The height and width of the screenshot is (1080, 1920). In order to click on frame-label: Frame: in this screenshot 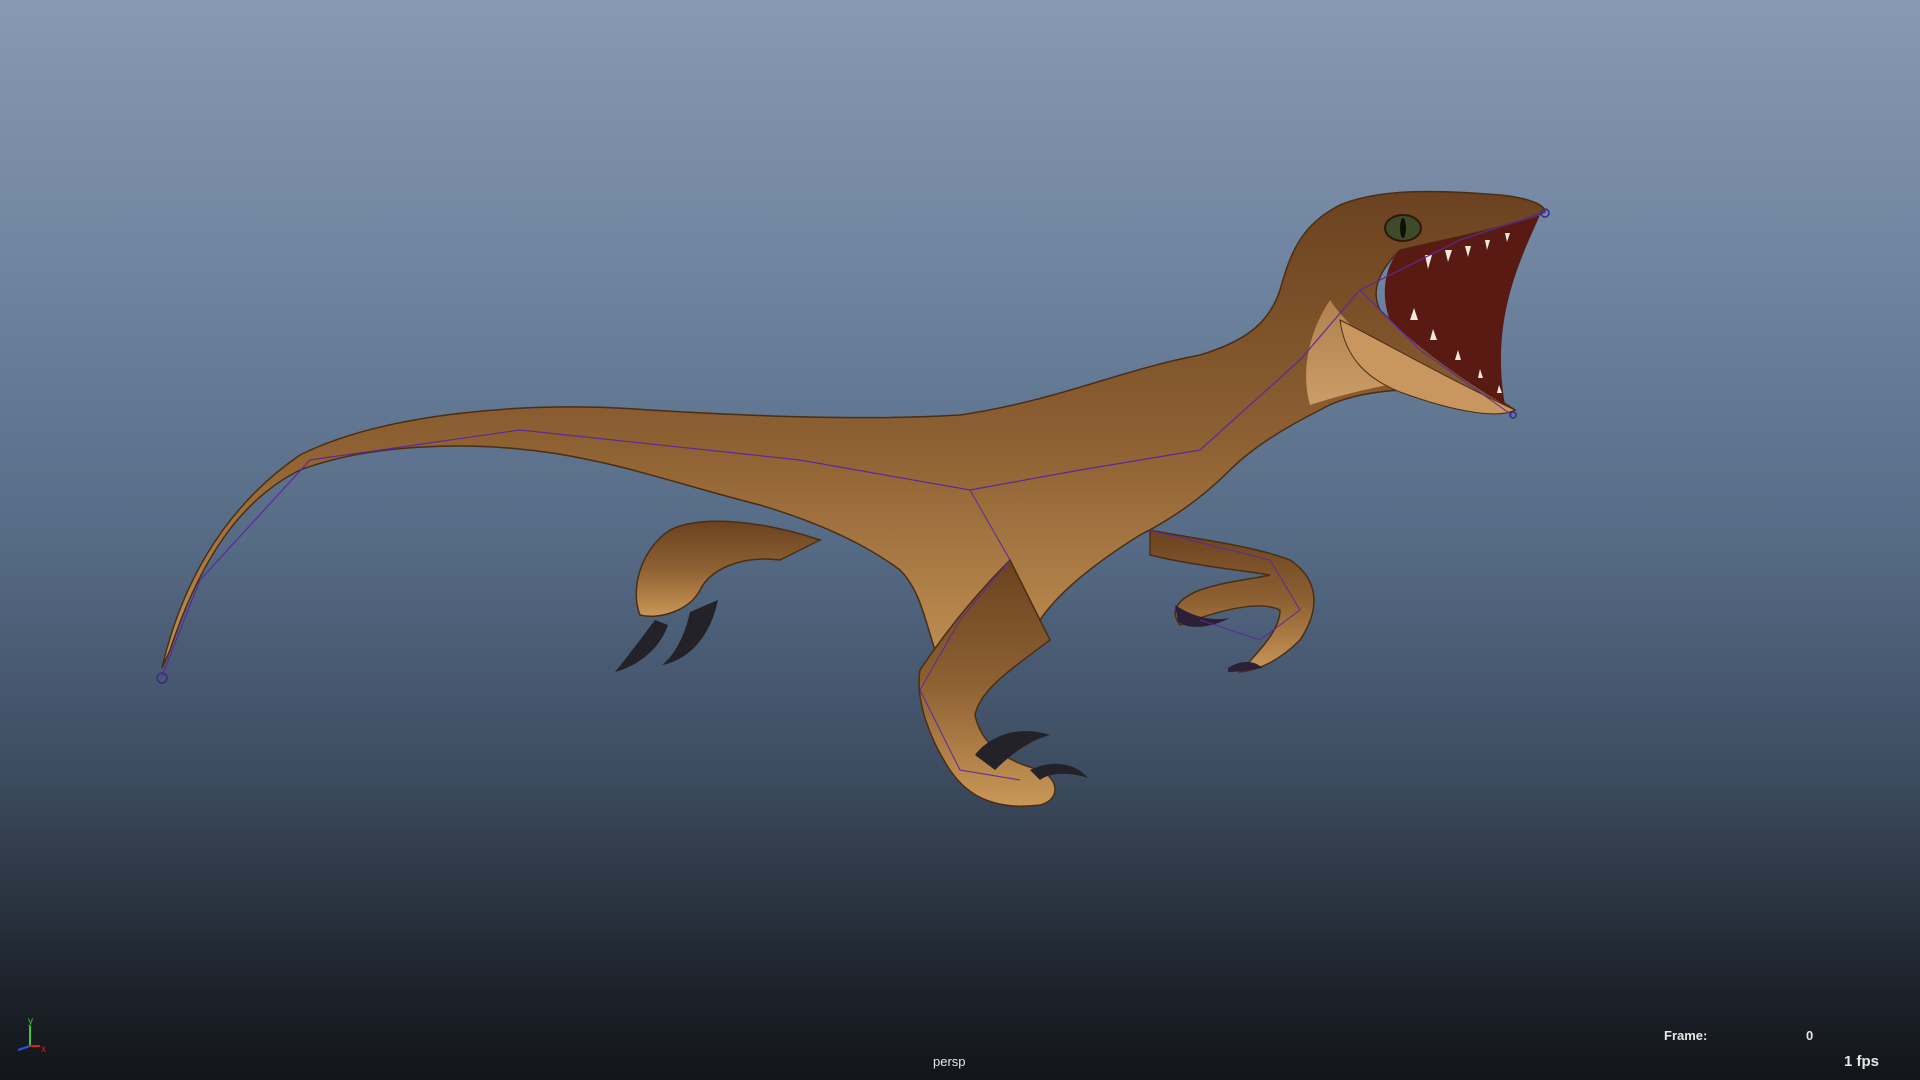, I will do `click(1686, 1035)`.